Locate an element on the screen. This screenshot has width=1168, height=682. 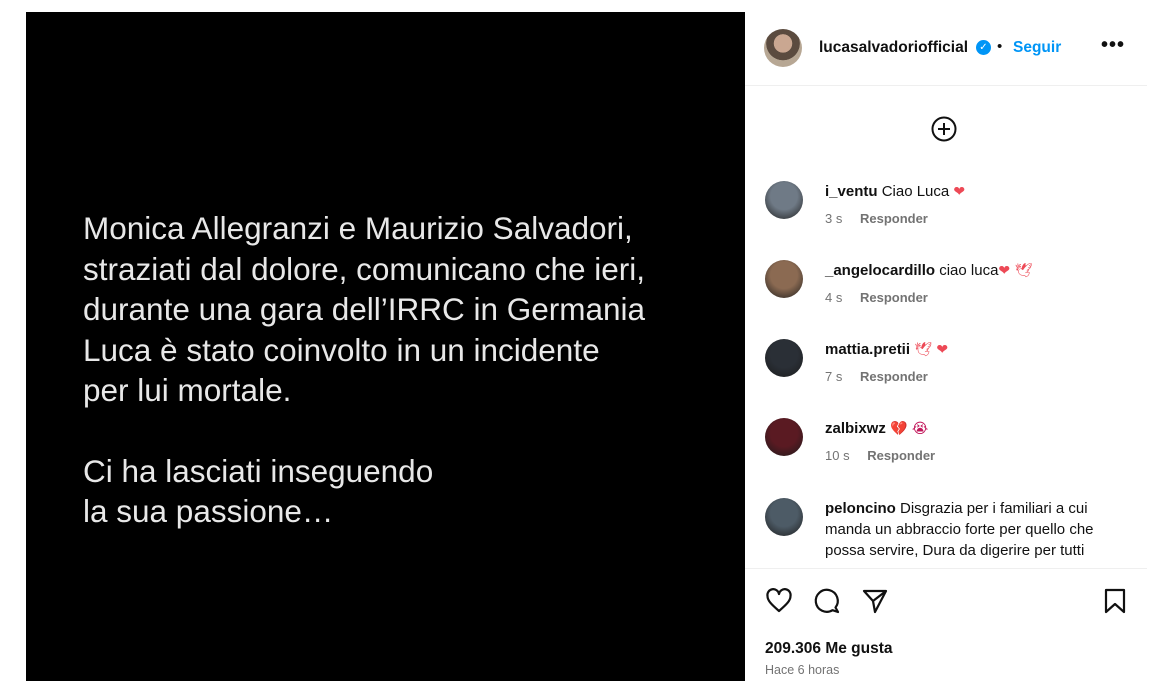
comment-message: ciao luca is located at coordinates (969, 270).